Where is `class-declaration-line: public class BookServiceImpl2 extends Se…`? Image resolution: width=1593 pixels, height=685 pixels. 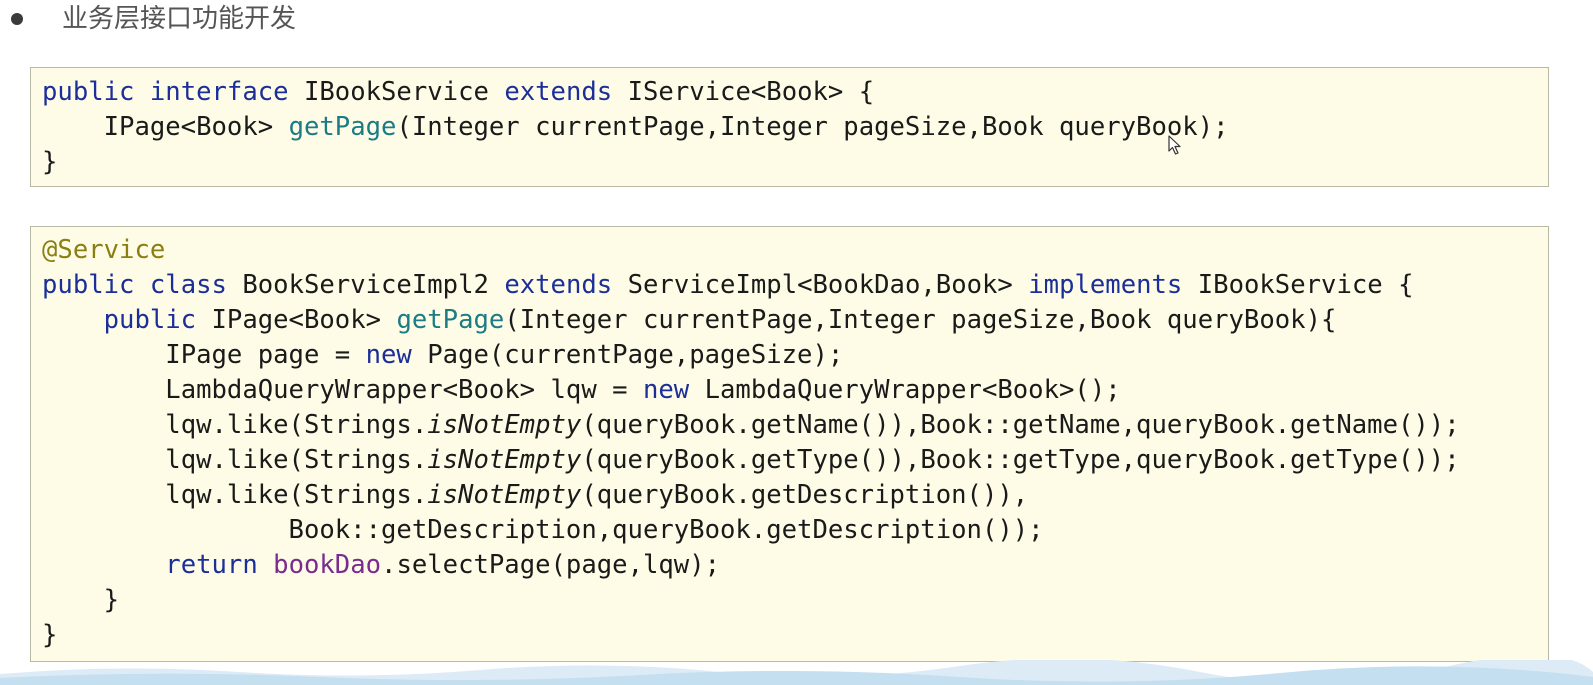
class-declaration-line: public class BookServiceImpl2 extends Se… is located at coordinates (728, 285).